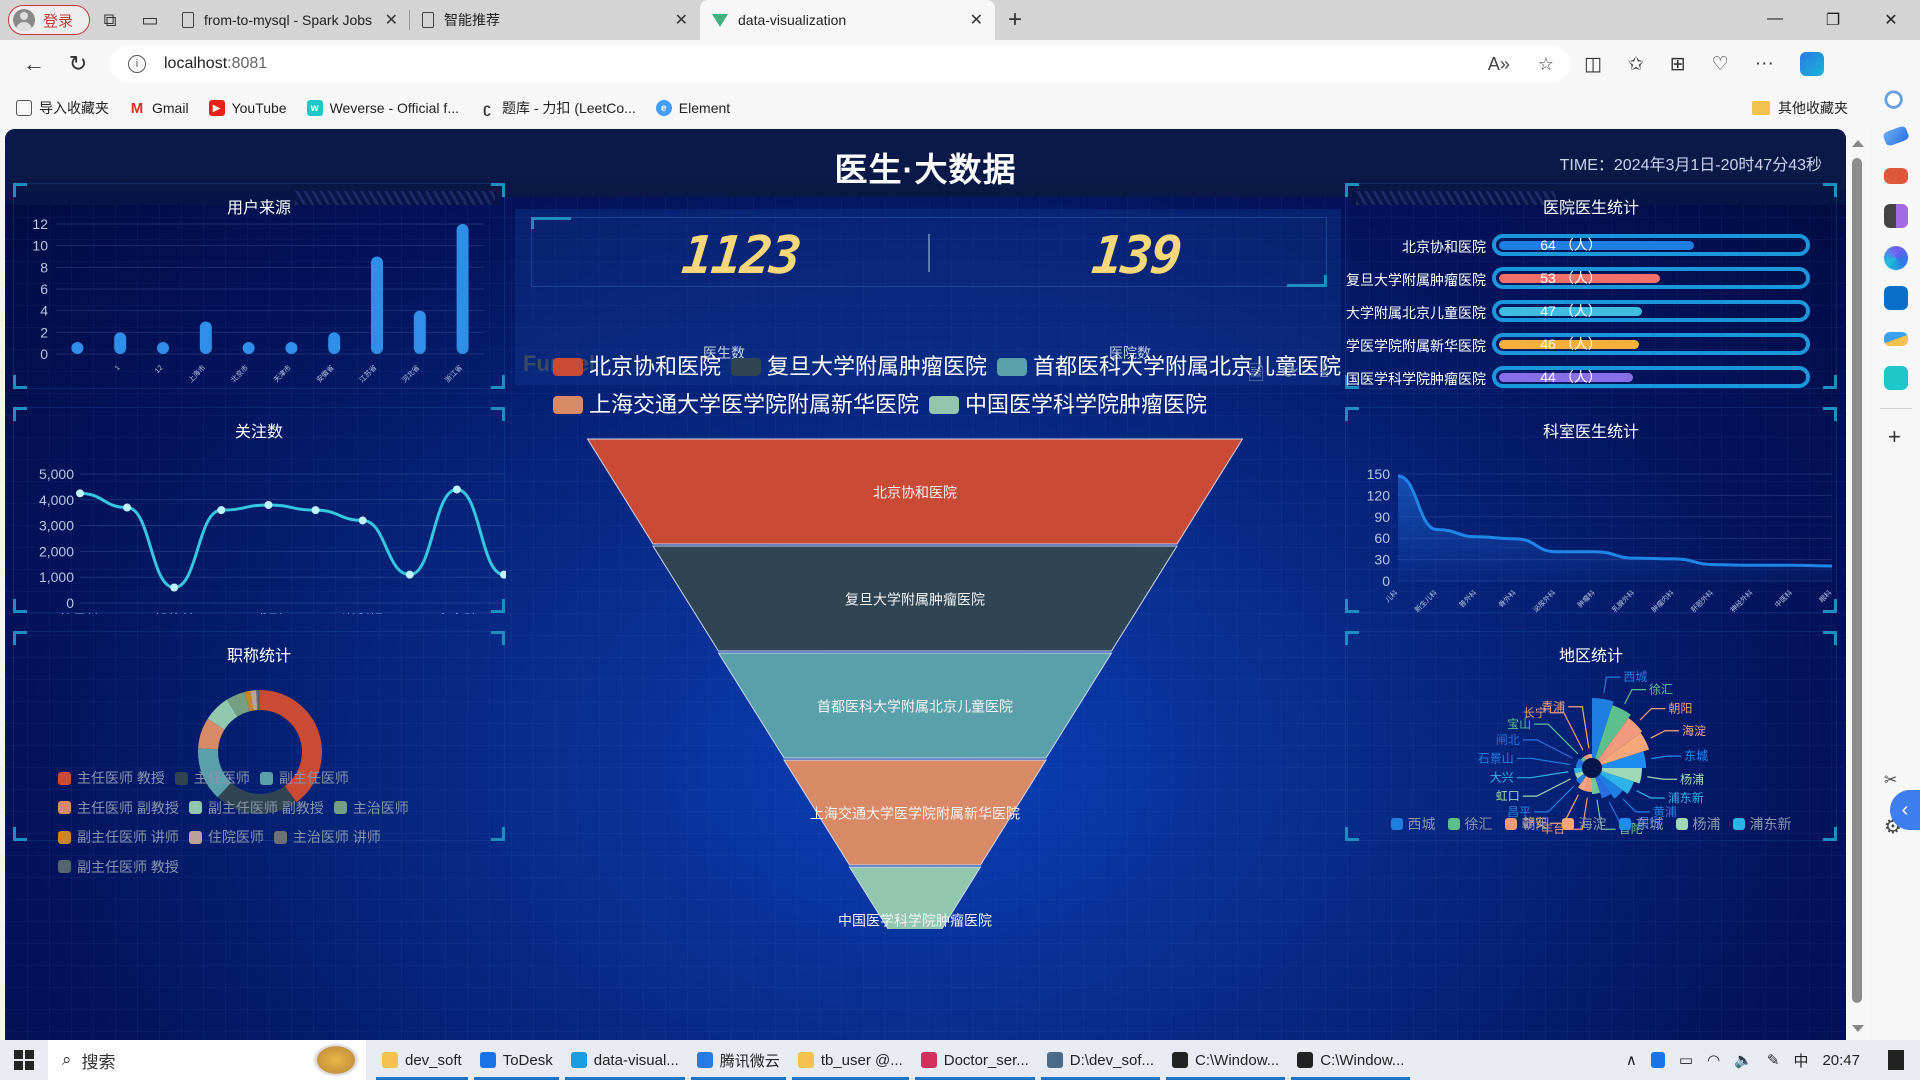  Describe the element at coordinates (226, 837) in the screenshot. I see `legend-item: 住院医师` at that location.